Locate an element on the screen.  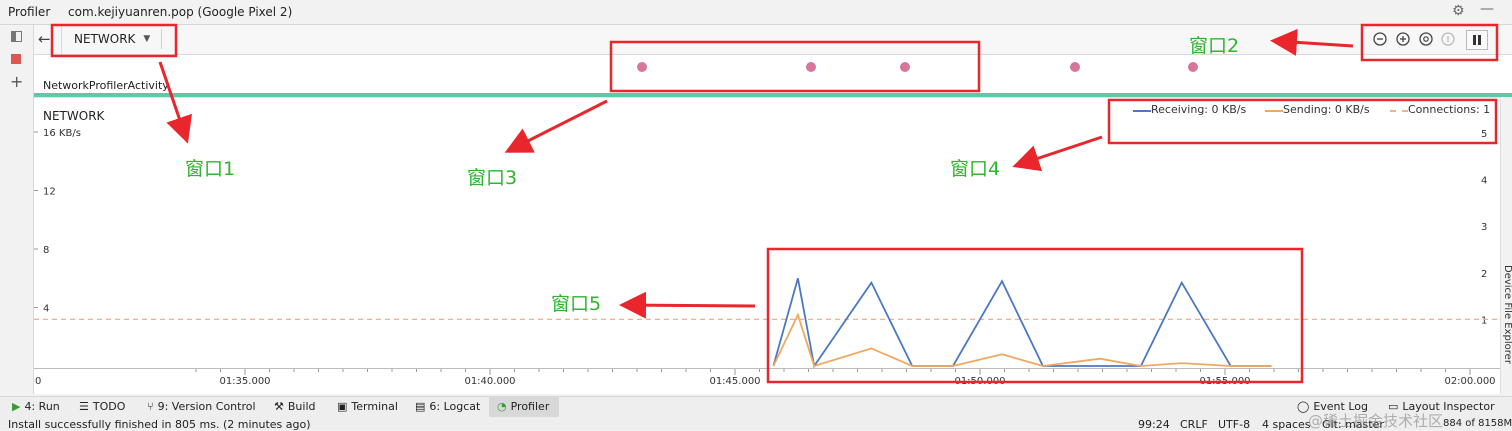
annotation-label-1: 窗口1 is located at coordinates (210, 169).